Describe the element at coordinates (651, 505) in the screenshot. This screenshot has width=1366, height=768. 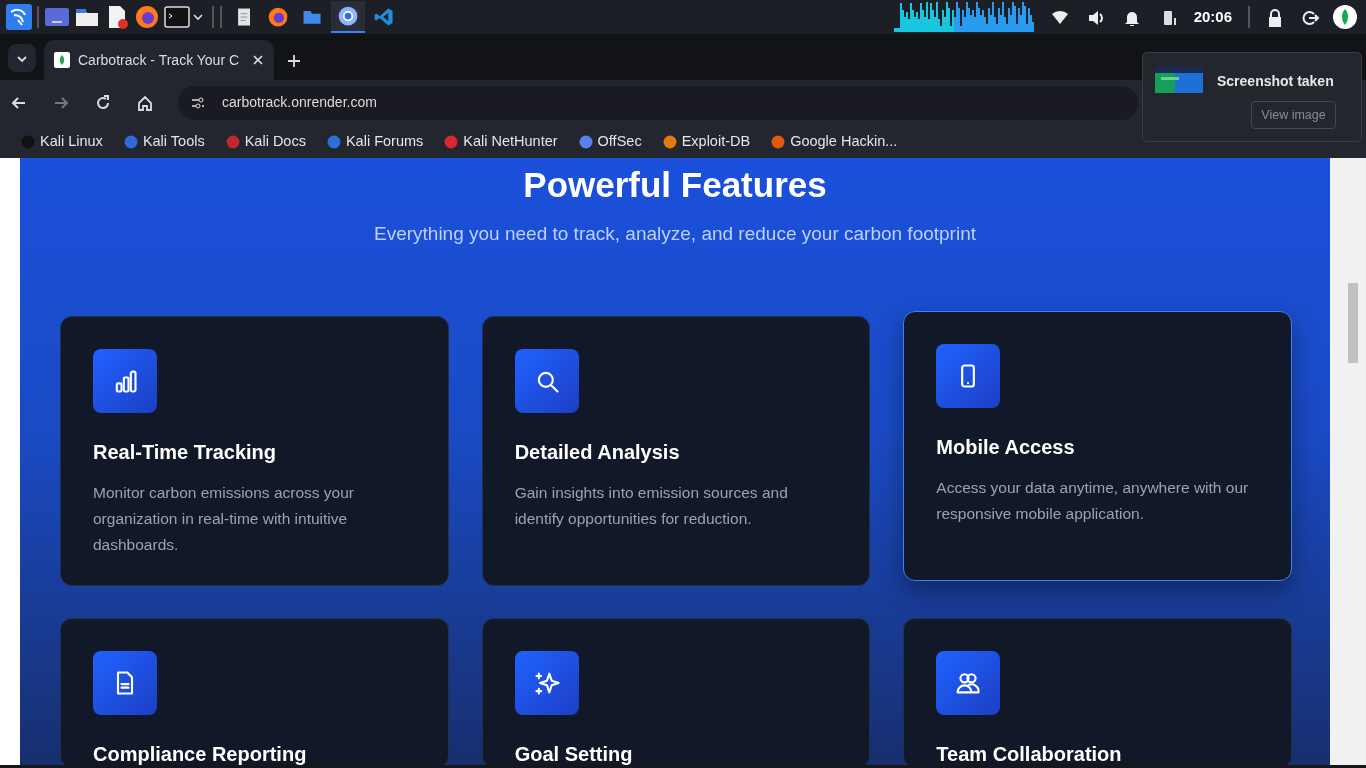
I see `feature-description: Gain insights into emission sources and identify opportunities for reduction.` at that location.